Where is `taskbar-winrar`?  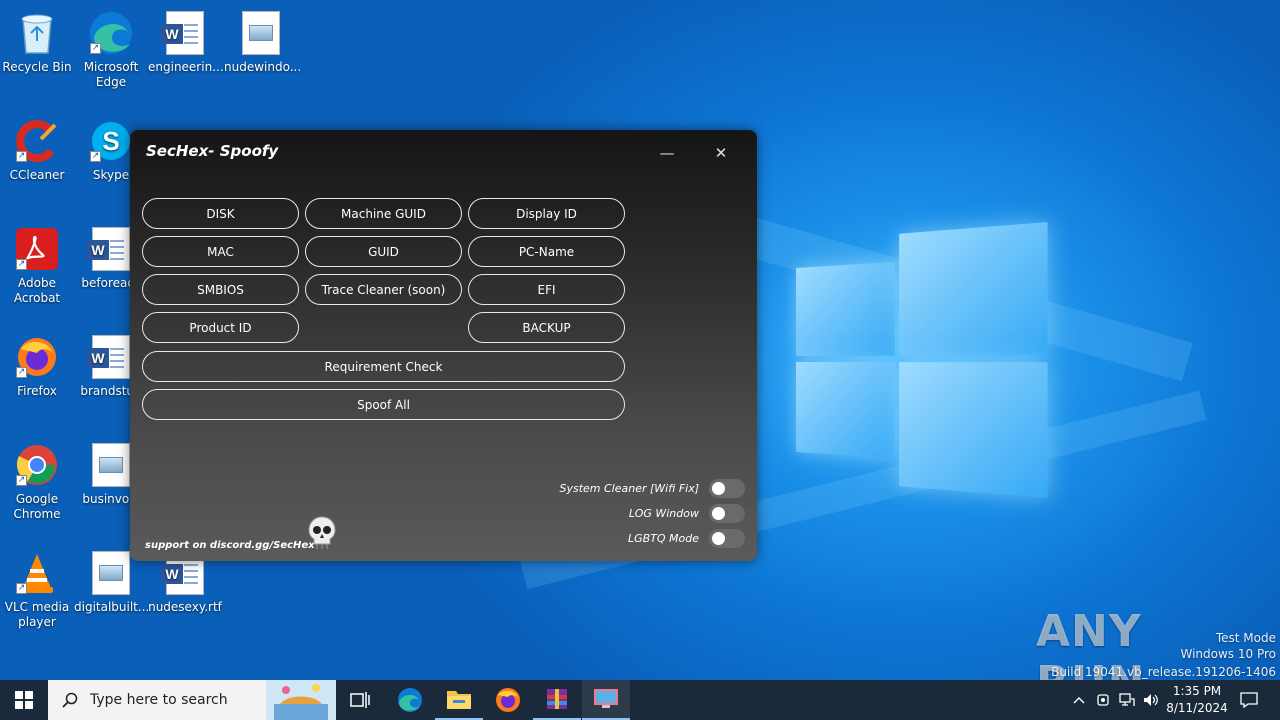 taskbar-winrar is located at coordinates (557, 700).